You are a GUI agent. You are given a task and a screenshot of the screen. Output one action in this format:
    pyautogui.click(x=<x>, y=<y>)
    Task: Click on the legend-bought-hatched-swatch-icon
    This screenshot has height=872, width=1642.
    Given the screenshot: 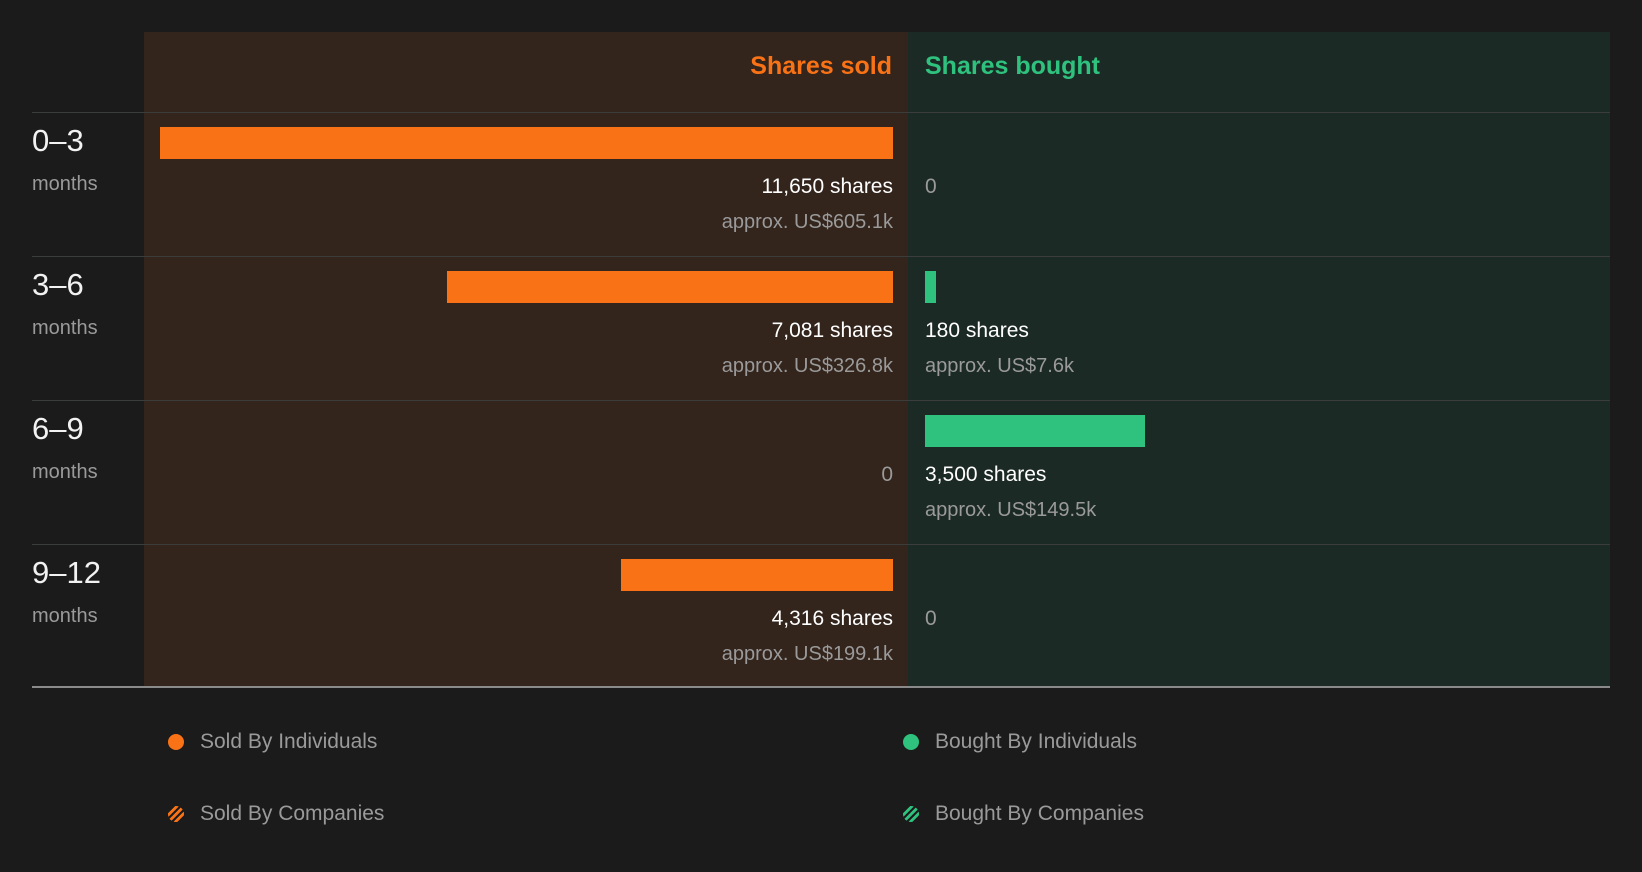 What is the action you would take?
    pyautogui.click(x=911, y=814)
    